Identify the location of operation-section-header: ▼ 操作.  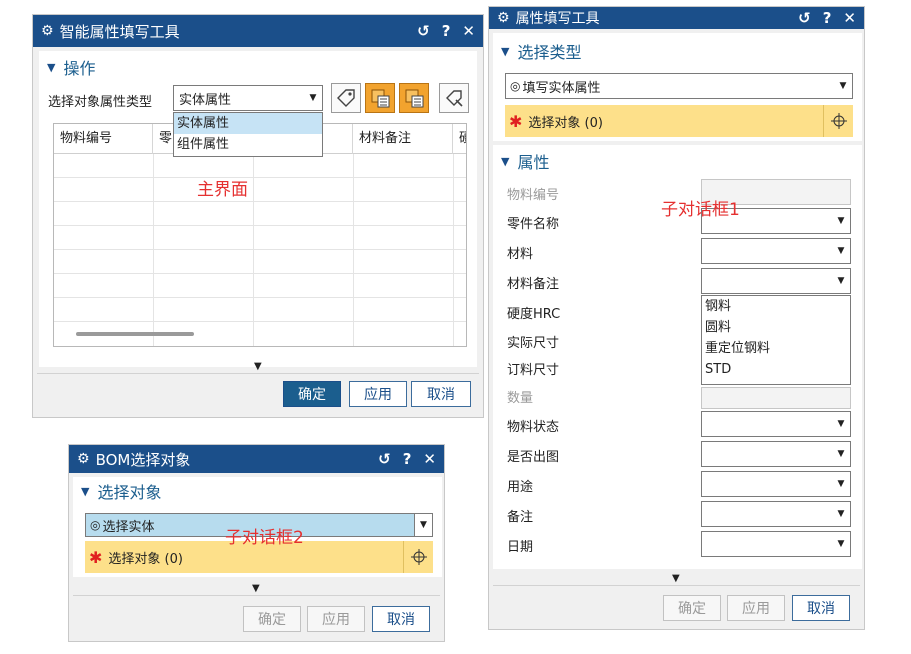
(71, 67).